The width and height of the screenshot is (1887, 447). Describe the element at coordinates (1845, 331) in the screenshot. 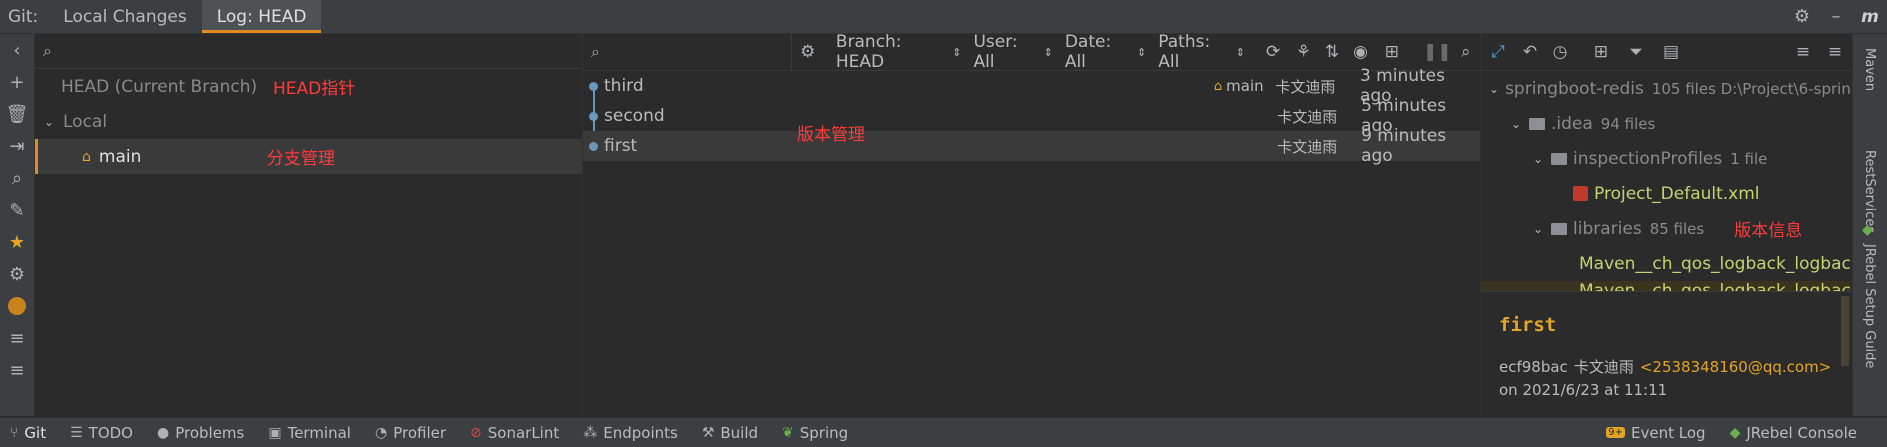

I see `details-scrollbar` at that location.